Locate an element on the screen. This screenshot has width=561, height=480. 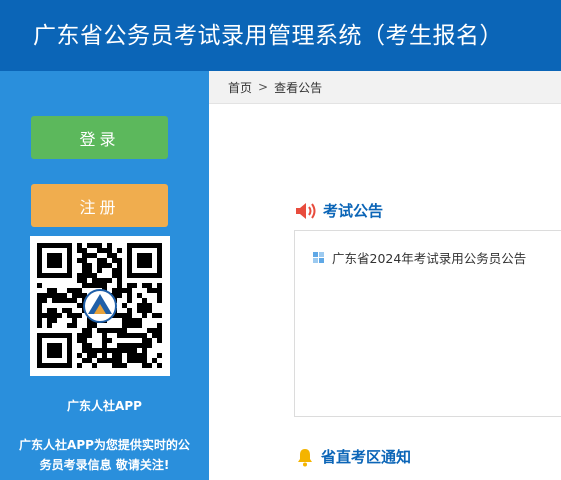
breadcrumb-current: 查看公告 is located at coordinates (298, 87).